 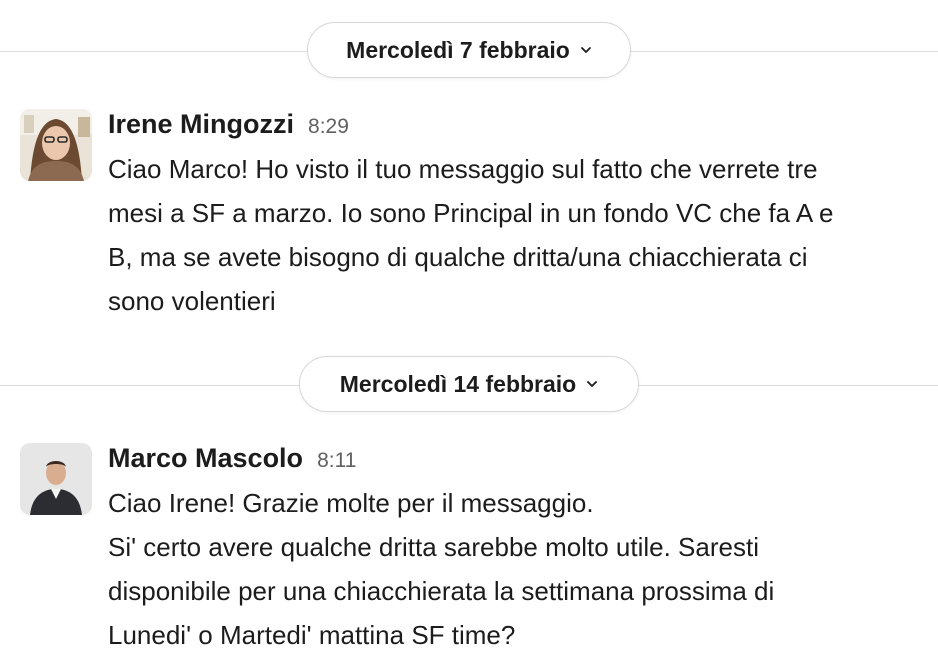 I want to click on author-name: Irene Mingozzi, so click(x=201, y=124).